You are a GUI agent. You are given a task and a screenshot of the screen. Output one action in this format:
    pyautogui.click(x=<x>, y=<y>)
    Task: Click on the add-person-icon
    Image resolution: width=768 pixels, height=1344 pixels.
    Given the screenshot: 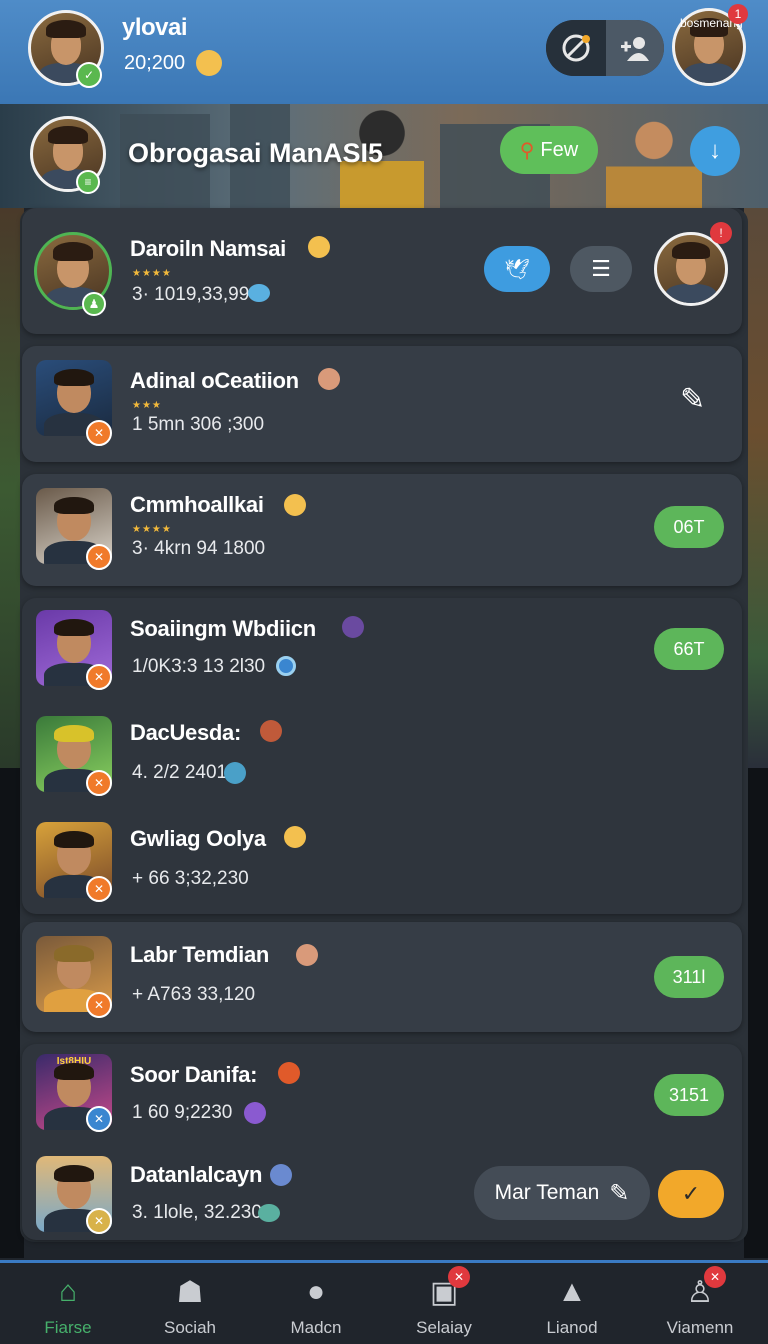 What is the action you would take?
    pyautogui.click(x=635, y=49)
    